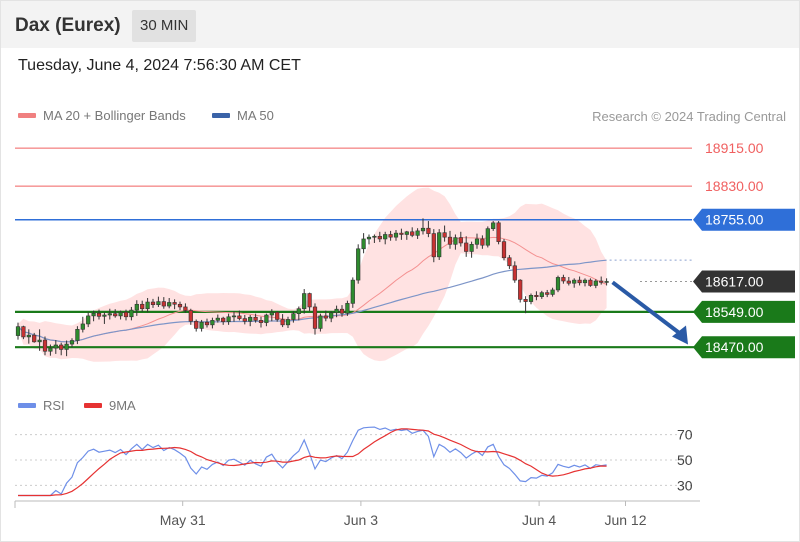 Image resolution: width=800 pixels, height=542 pixels. Describe the element at coordinates (685, 435) in the screenshot. I see `rsi-level-label: 70` at that location.